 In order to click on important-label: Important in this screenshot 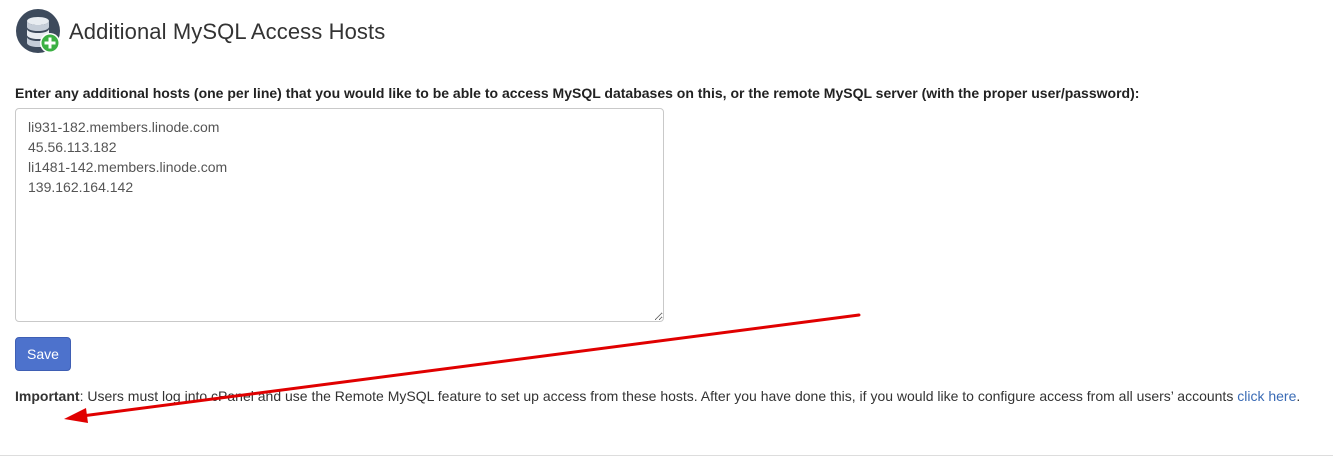, I will do `click(47, 396)`.